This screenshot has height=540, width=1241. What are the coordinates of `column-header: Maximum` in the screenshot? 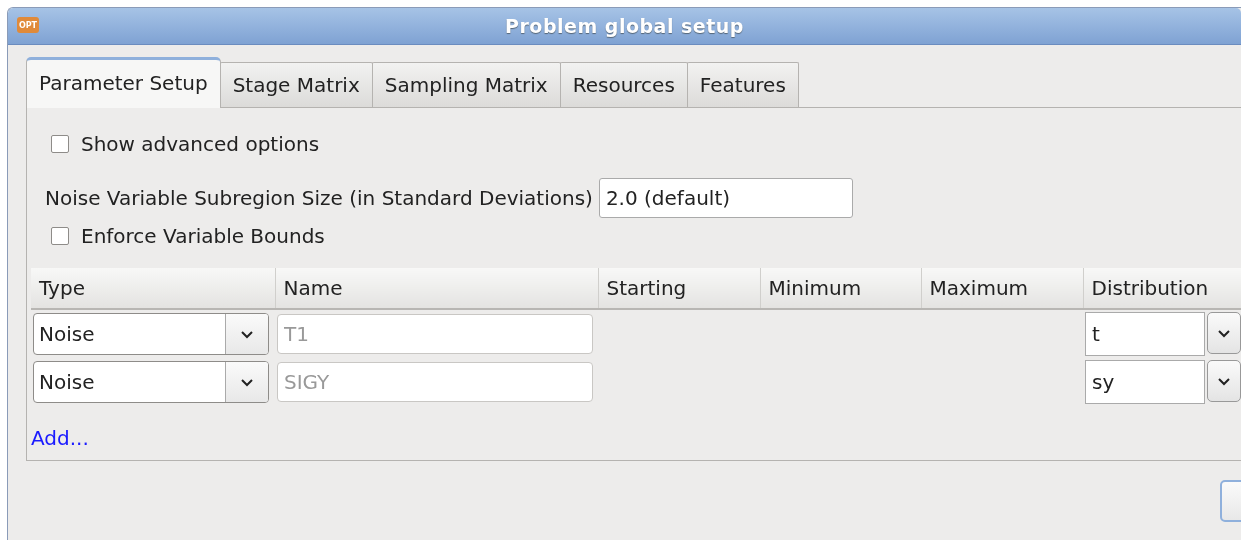 It's located at (1002, 288).